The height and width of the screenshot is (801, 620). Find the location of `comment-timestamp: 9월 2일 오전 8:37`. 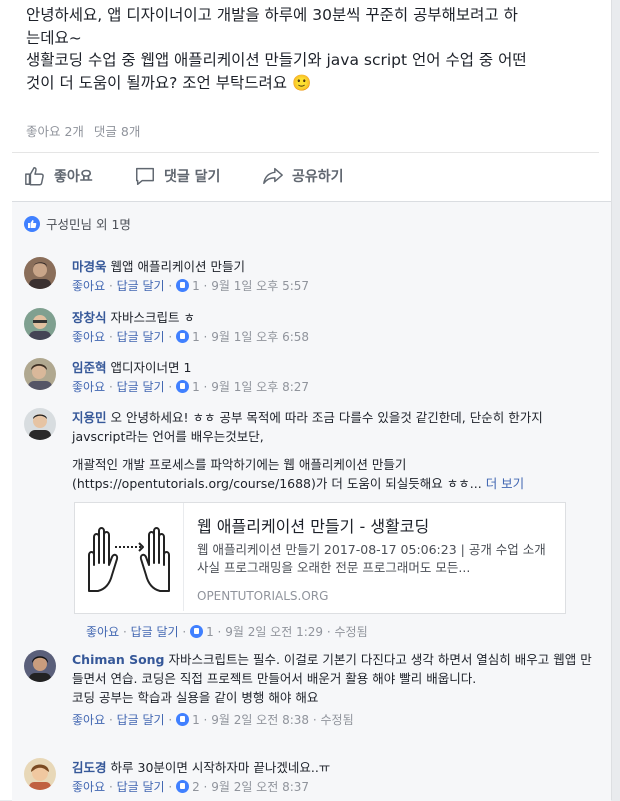

comment-timestamp: 9월 2일 오전 8:37 is located at coordinates (260, 787).